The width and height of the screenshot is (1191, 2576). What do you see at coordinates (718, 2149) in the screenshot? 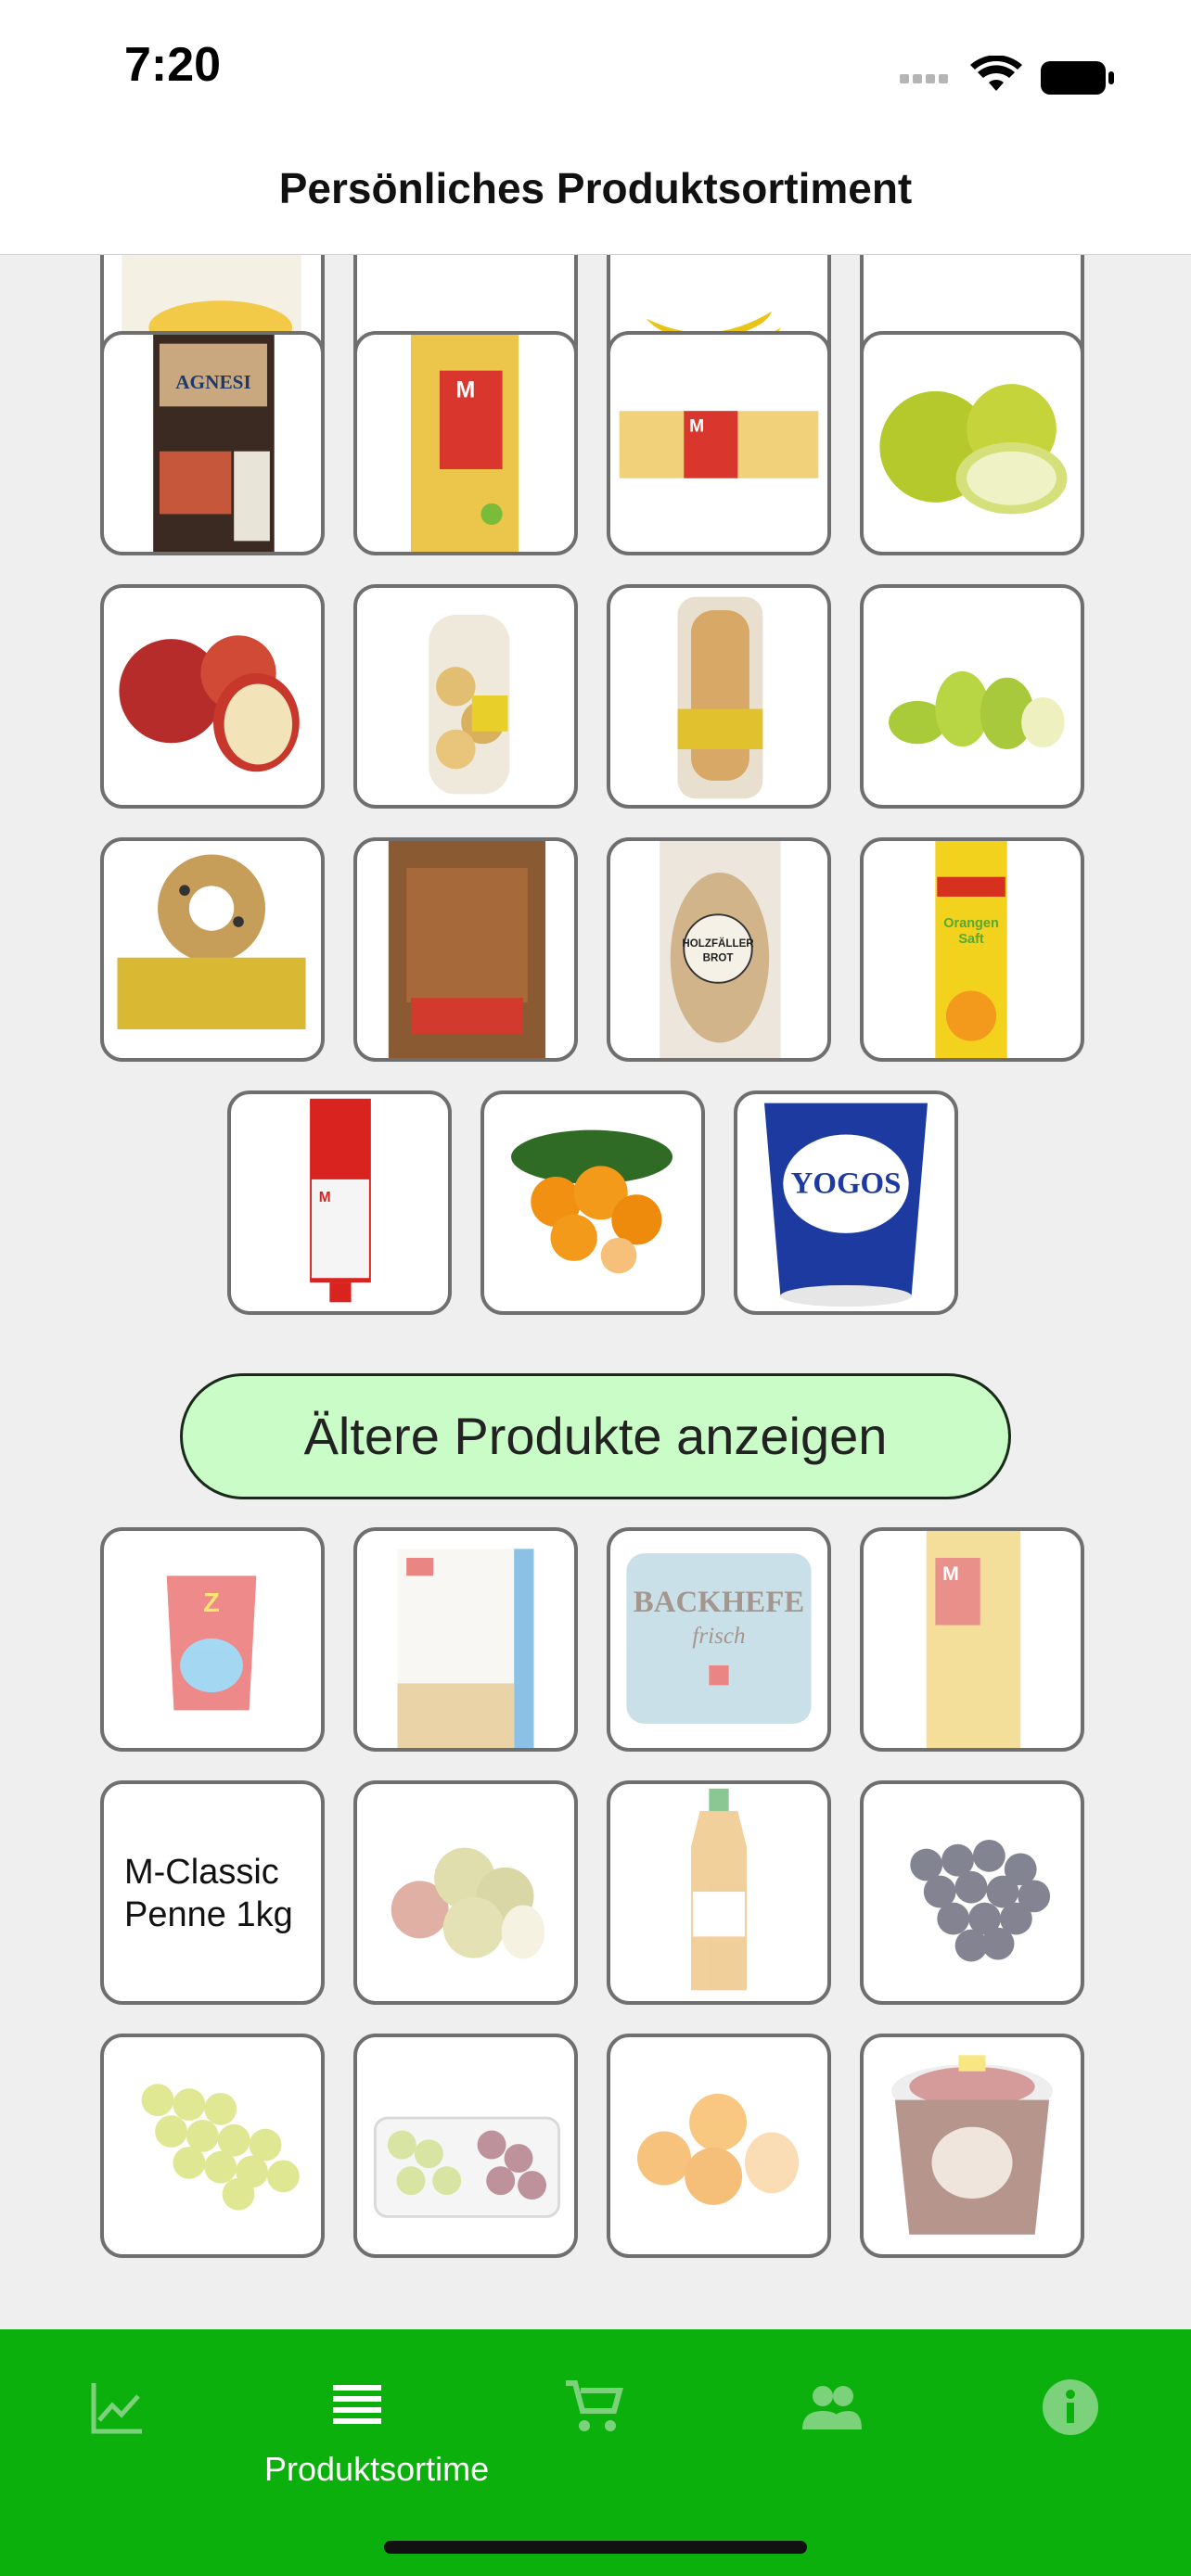
I see `clementines-image` at bounding box center [718, 2149].